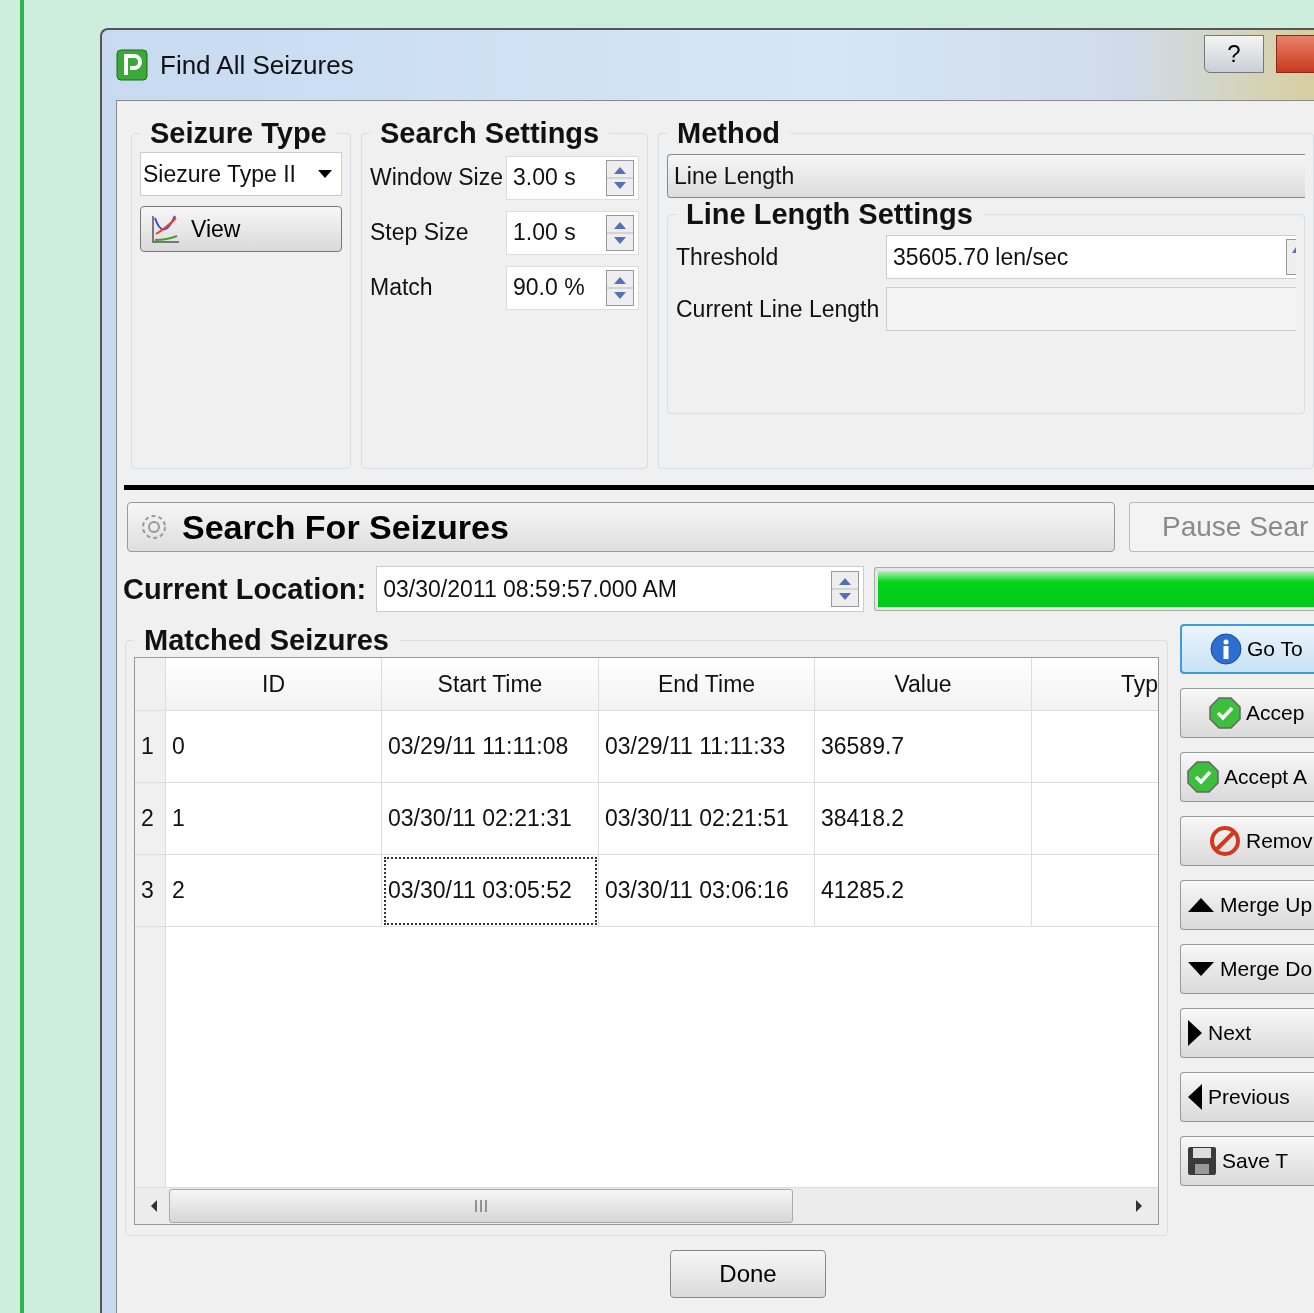 Image resolution: width=1314 pixels, height=1313 pixels. What do you see at coordinates (1195, 1097) in the screenshot?
I see `left-triangle-icon` at bounding box center [1195, 1097].